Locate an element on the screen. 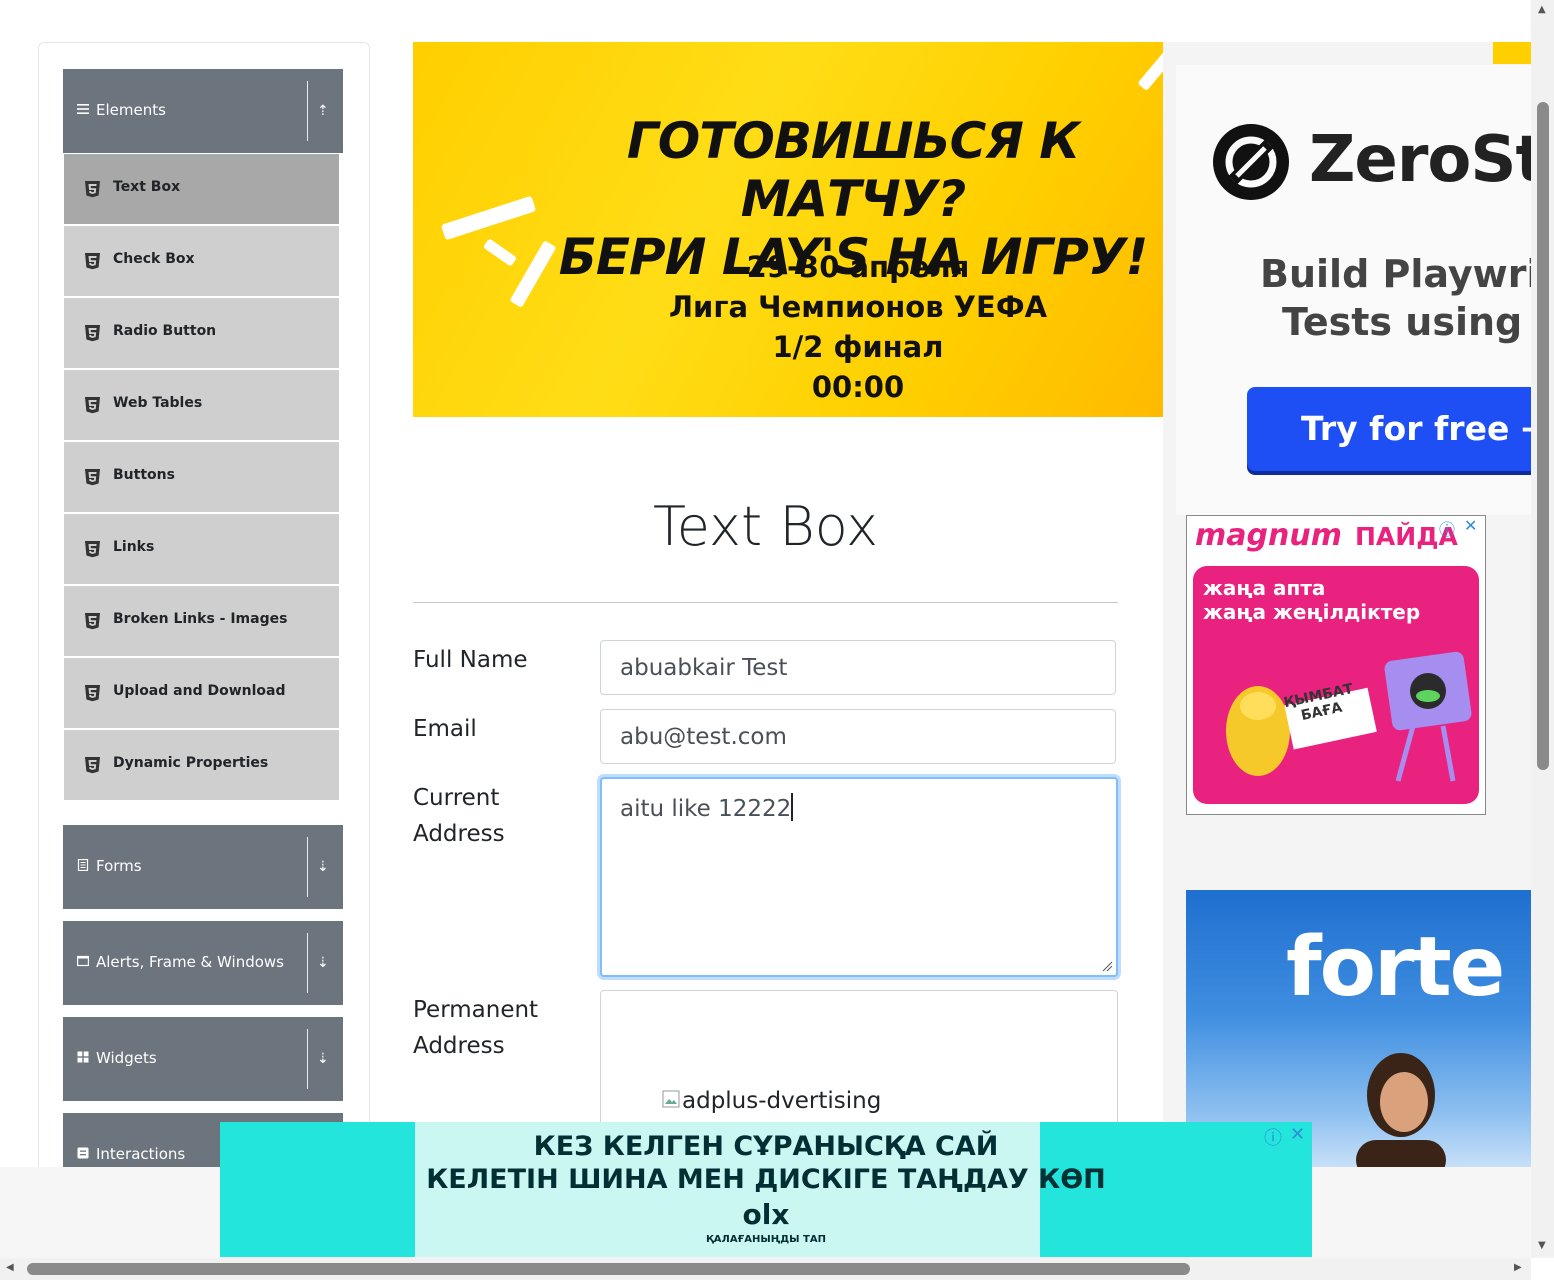 The width and height of the screenshot is (1554, 1280). sidebar-menu-item: Broken Links - Images is located at coordinates (201, 622).